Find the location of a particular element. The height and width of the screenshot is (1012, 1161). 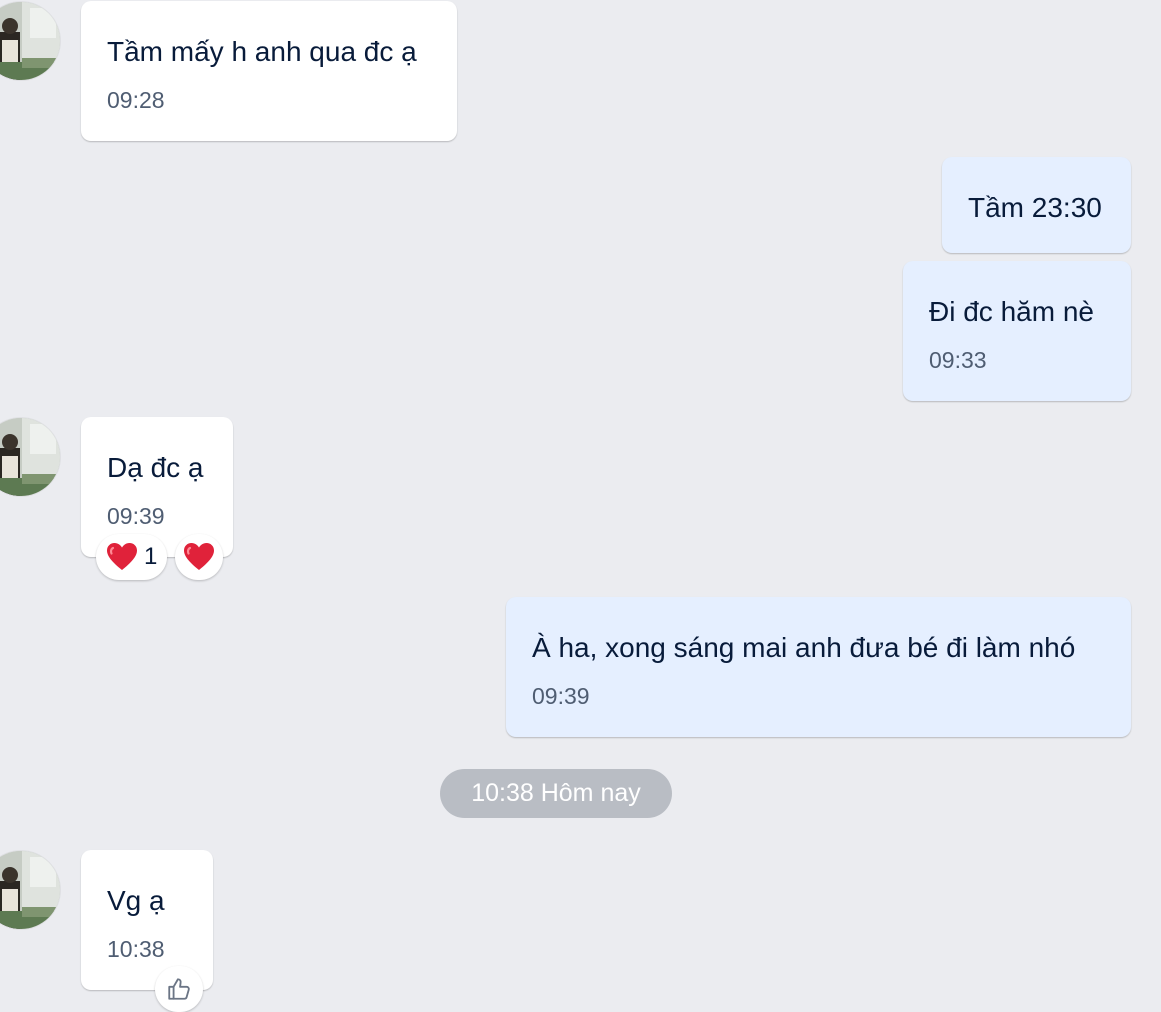

message-bubble-incoming: Tầm mấy h anh qua đc ạ 09:28 is located at coordinates (269, 71).